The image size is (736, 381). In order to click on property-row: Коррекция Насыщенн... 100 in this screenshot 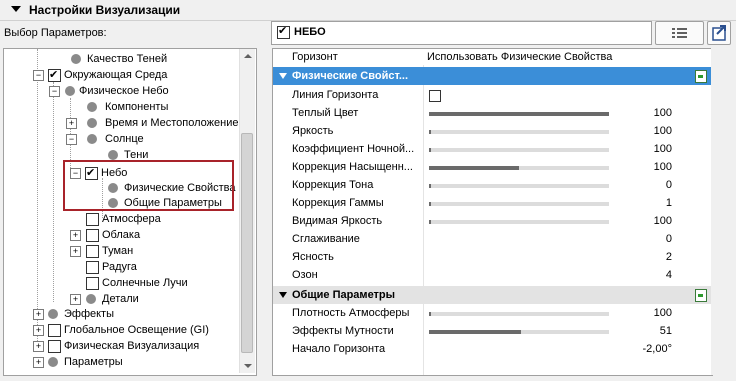, I will do `click(492, 167)`.